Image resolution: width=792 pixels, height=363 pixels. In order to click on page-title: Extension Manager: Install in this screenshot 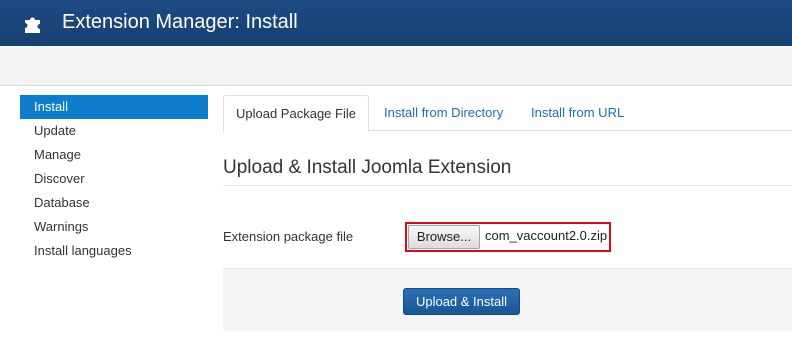, I will do `click(180, 22)`.